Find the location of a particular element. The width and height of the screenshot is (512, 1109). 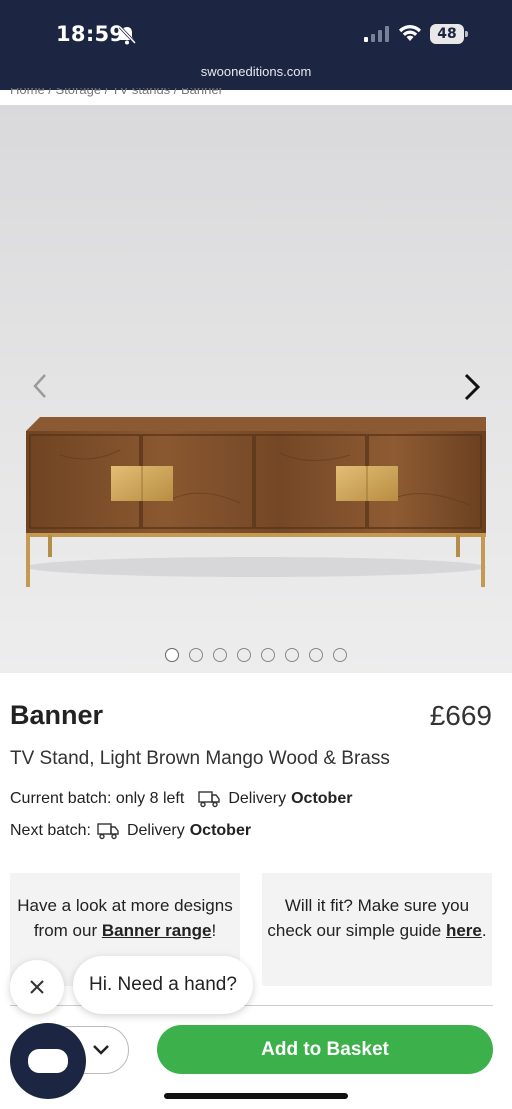

add-to-basket-button: Add to Basket is located at coordinates (325, 1049).